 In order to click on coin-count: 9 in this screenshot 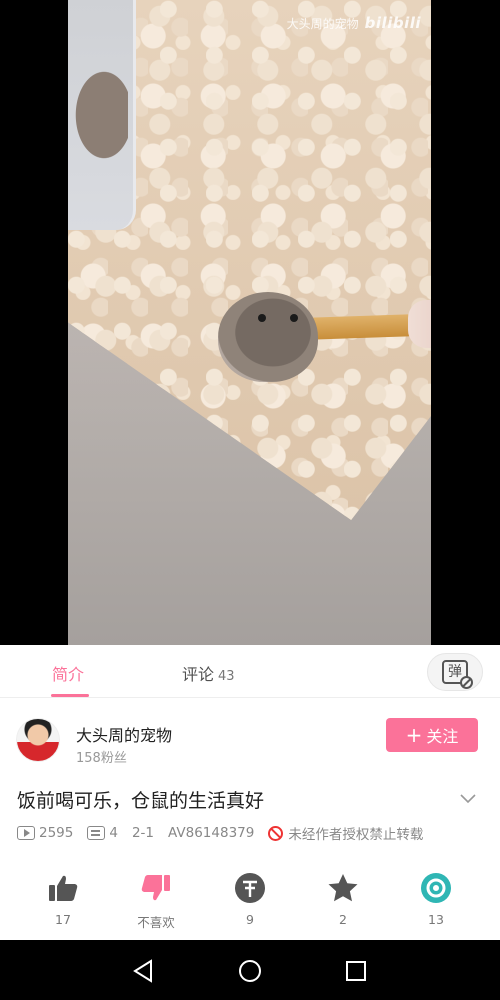, I will do `click(250, 919)`.